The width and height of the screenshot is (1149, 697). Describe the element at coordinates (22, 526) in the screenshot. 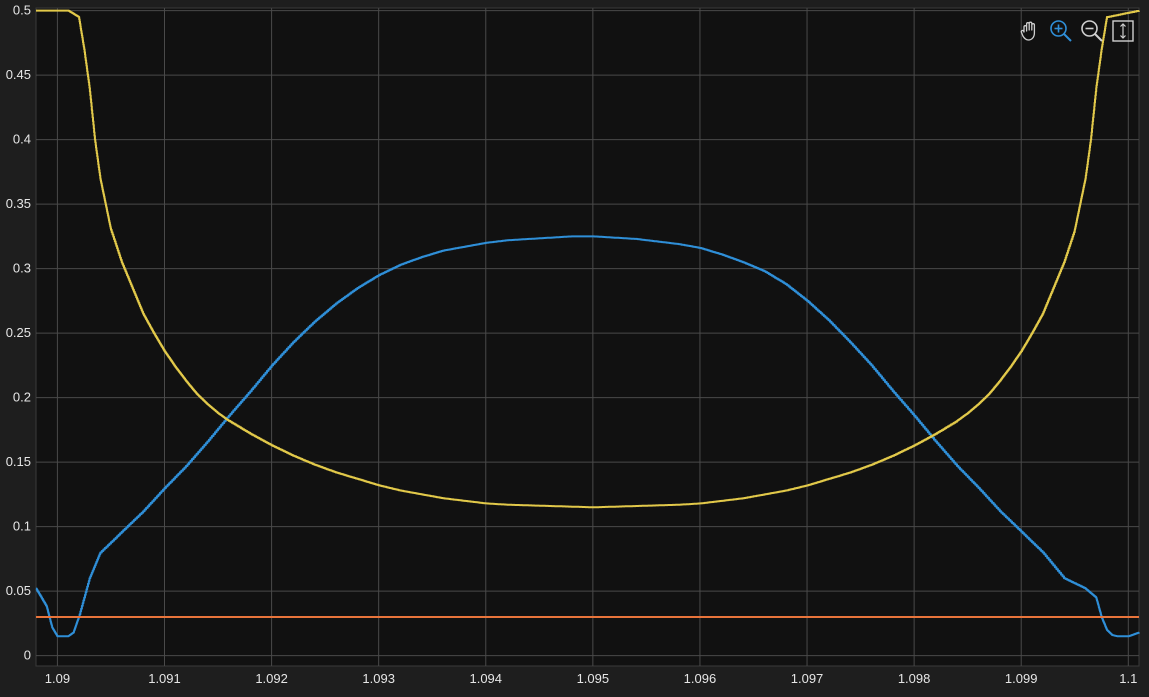

I see `y-tick-label: 0.1` at that location.